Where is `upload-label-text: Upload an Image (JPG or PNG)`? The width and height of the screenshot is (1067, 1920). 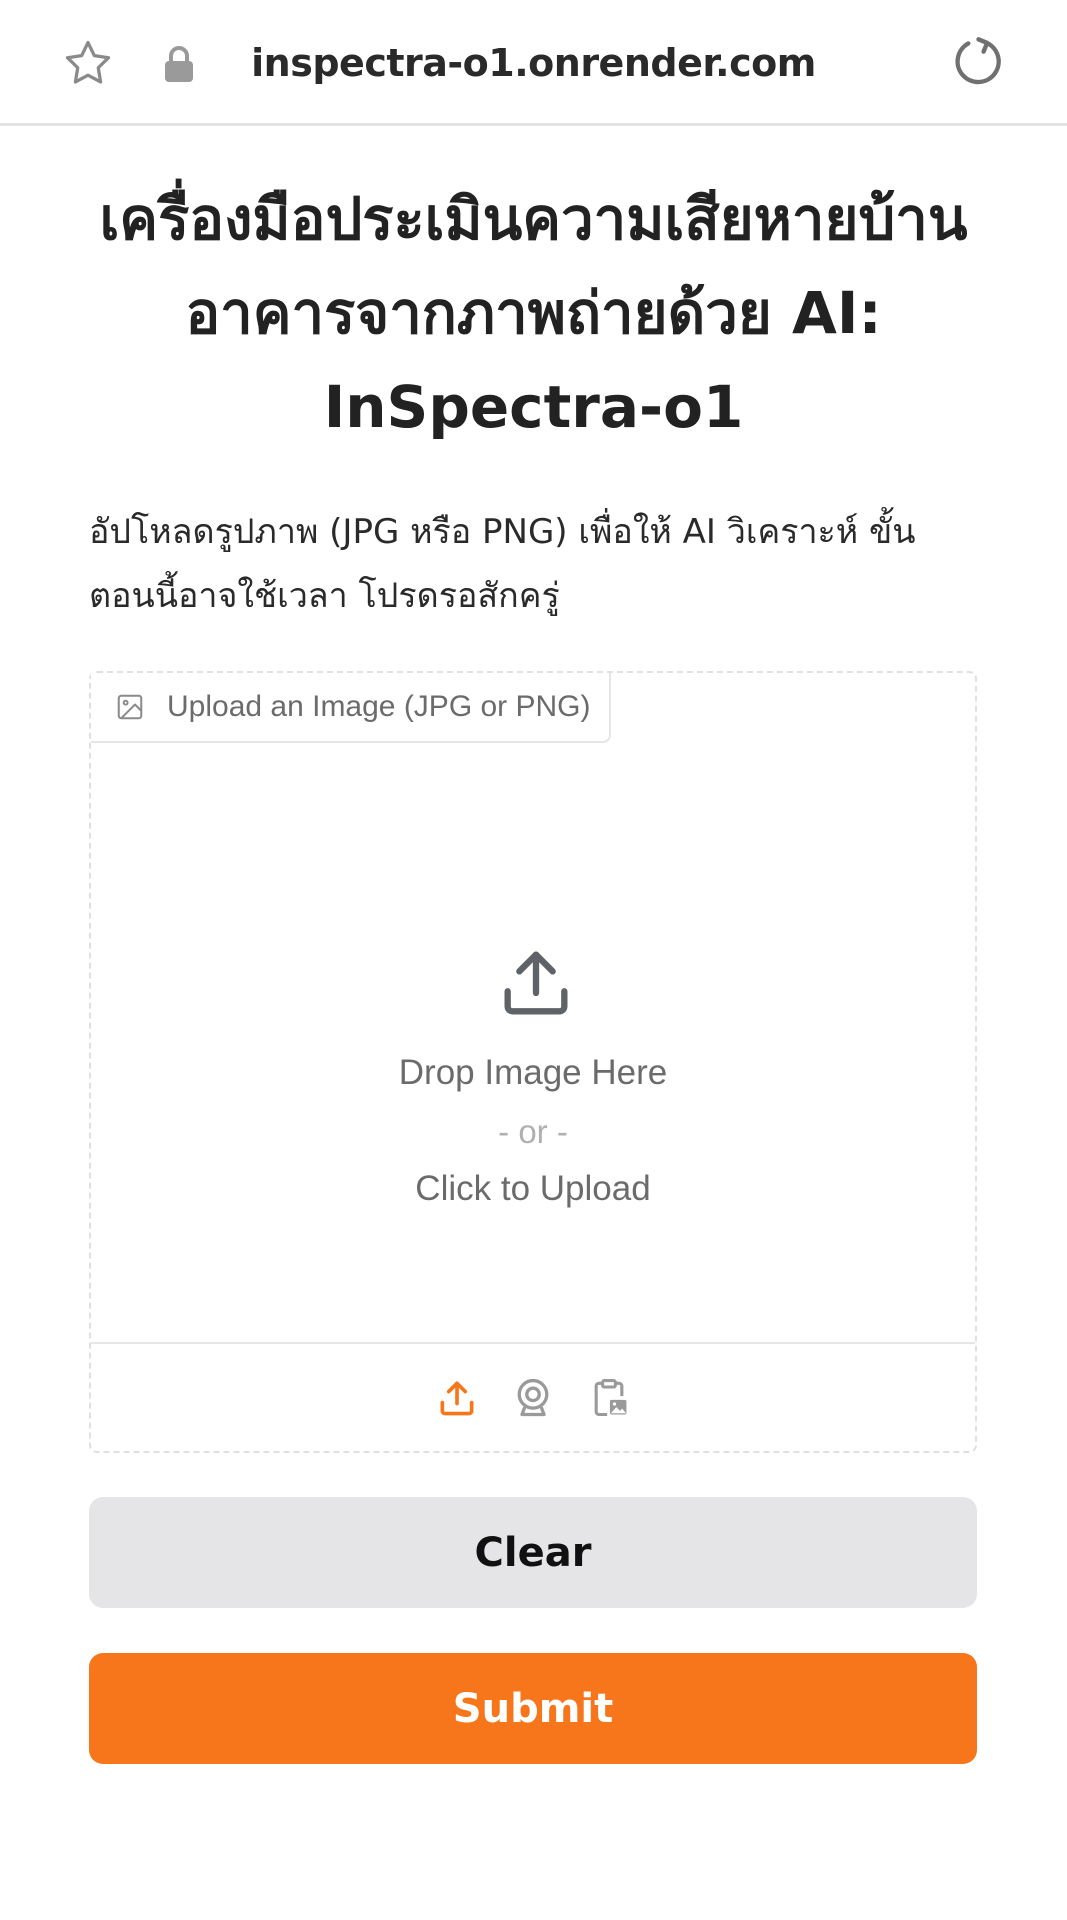 upload-label-text: Upload an Image (JPG or PNG) is located at coordinates (379, 706).